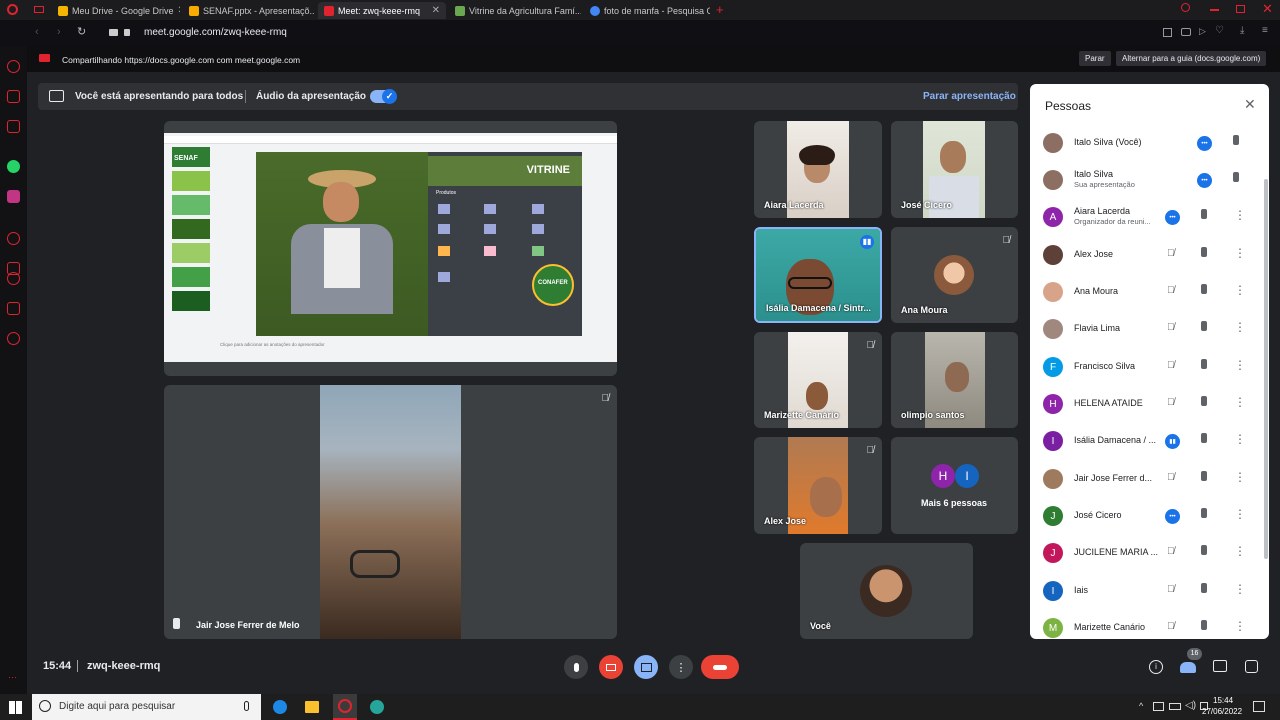  Describe the element at coordinates (1267, 9) in the screenshot. I see `close-window-icon: ✕` at that location.